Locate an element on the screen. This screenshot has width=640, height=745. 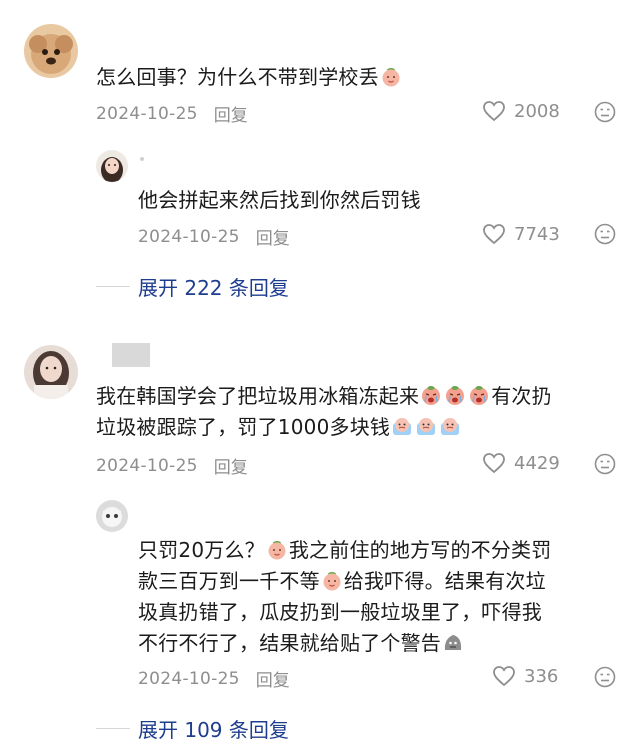
grey-blob-emoji is located at coordinates (453, 642).